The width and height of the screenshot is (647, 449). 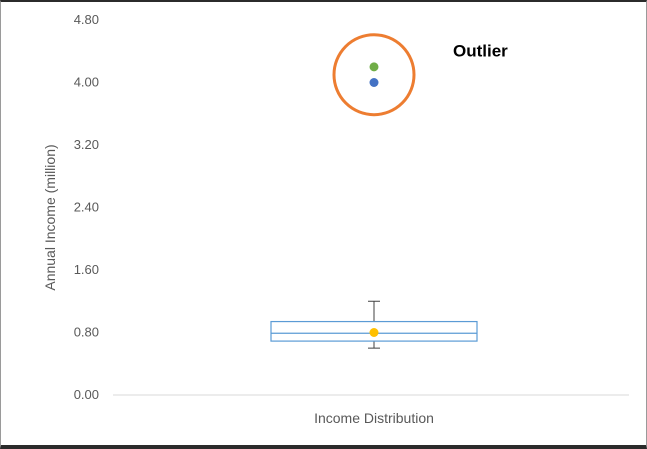 What do you see at coordinates (374, 332) in the screenshot?
I see `mean-marker` at bounding box center [374, 332].